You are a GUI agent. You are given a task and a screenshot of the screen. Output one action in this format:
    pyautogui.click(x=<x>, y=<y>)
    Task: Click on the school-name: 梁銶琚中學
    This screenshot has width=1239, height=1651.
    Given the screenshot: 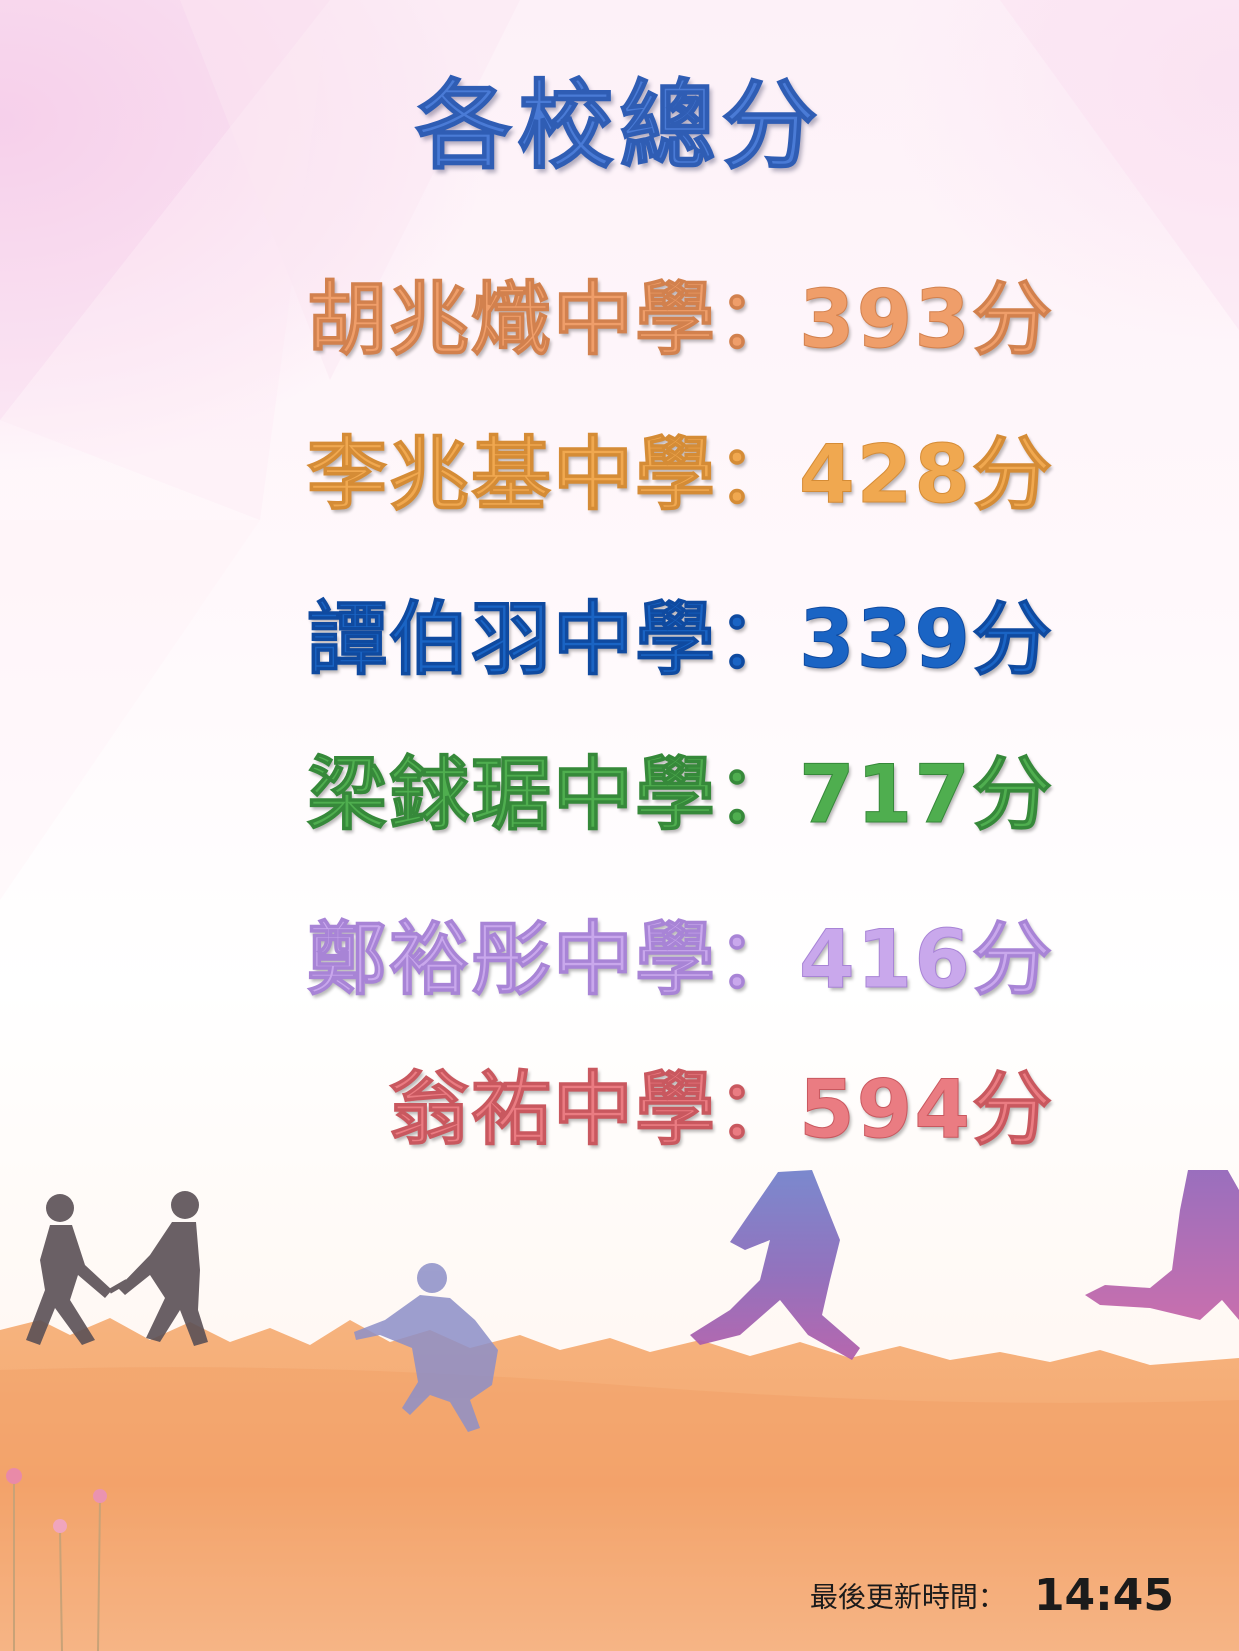 What is the action you would take?
    pyautogui.click(x=512, y=795)
    